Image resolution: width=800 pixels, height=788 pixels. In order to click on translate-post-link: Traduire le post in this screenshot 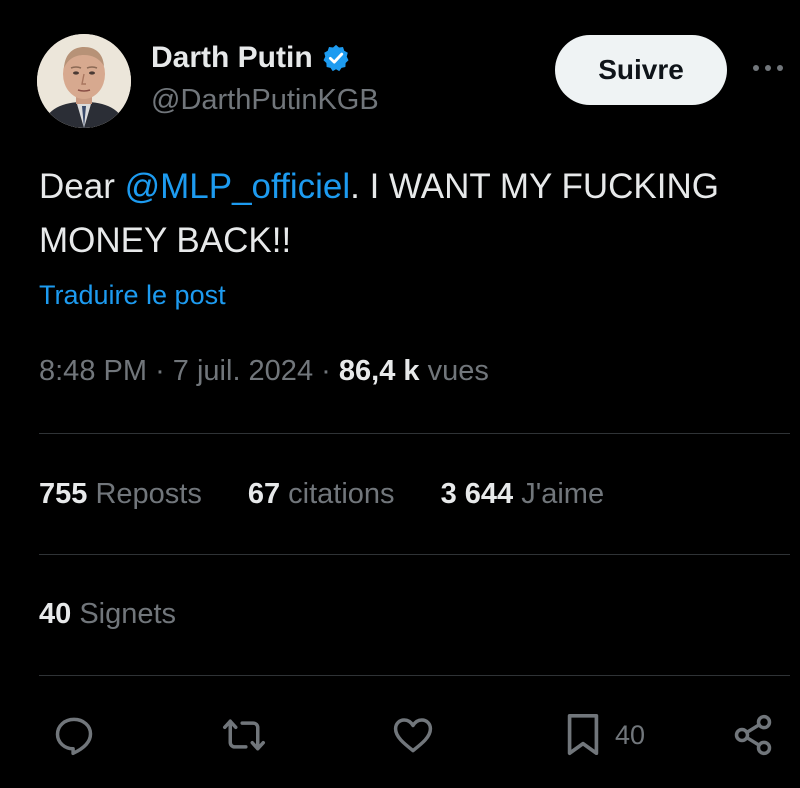, I will do `click(132, 295)`.